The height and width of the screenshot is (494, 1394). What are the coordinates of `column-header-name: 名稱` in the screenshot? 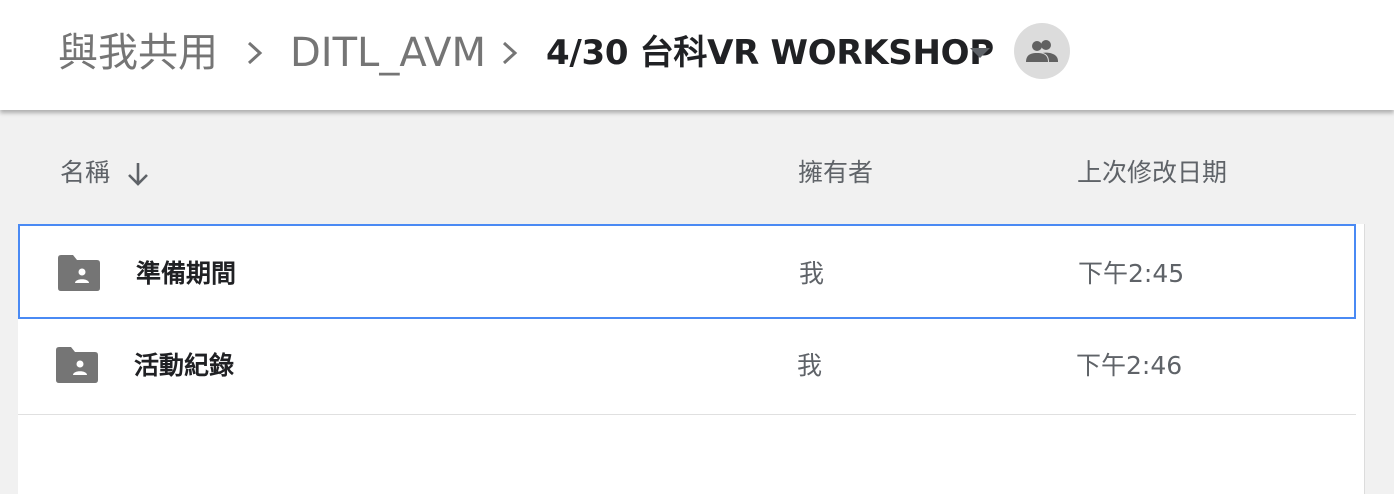 It's located at (85, 173).